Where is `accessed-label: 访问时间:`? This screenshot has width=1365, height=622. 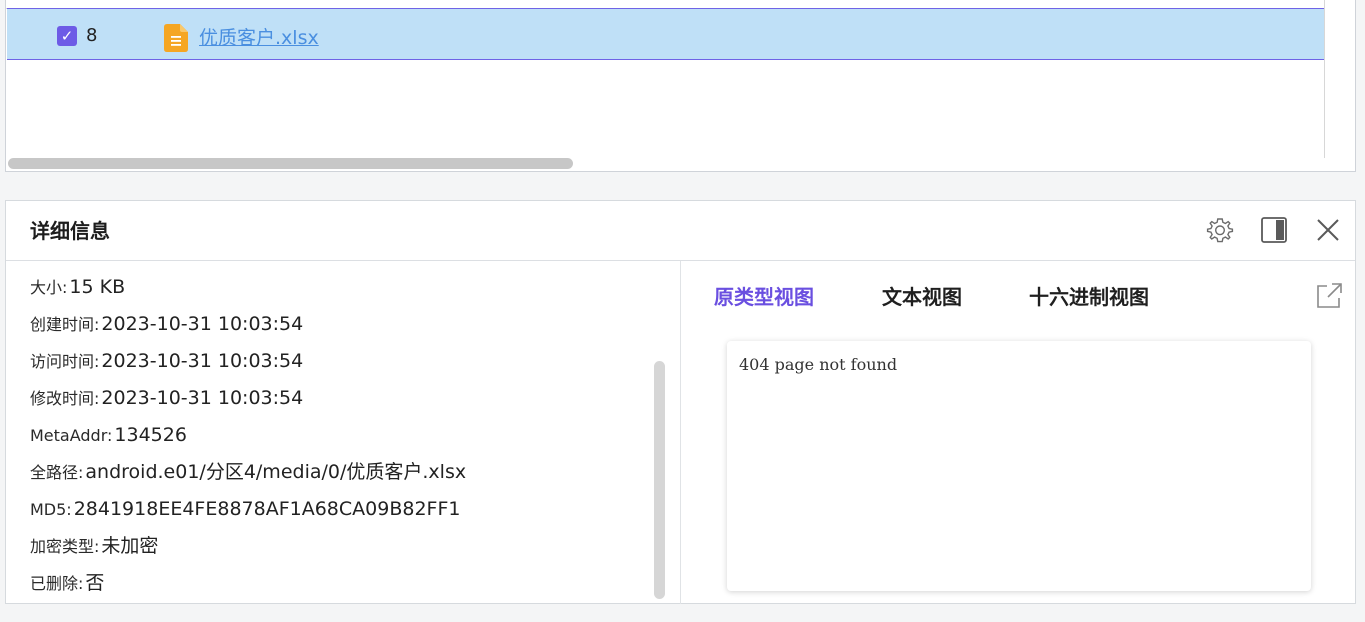 accessed-label: 访问时间: is located at coordinates (65, 361).